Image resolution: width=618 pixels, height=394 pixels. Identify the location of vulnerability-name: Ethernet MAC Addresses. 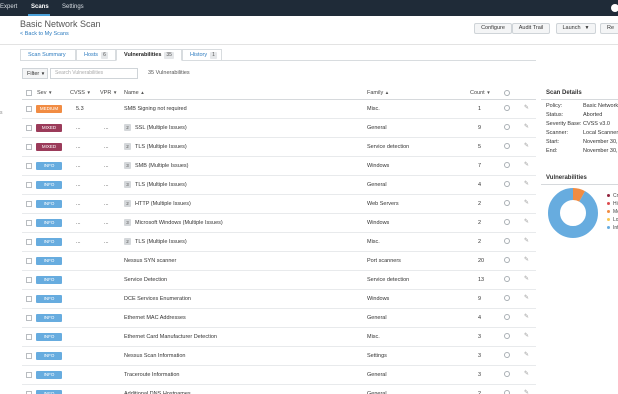
(155, 318).